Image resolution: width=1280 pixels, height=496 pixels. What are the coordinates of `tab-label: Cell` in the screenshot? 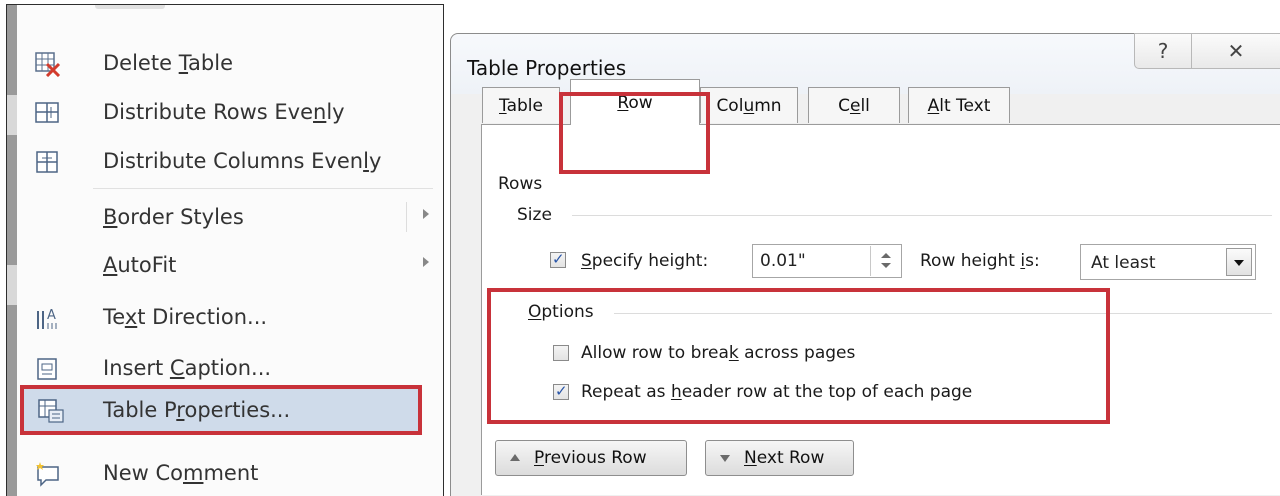 It's located at (854, 105).